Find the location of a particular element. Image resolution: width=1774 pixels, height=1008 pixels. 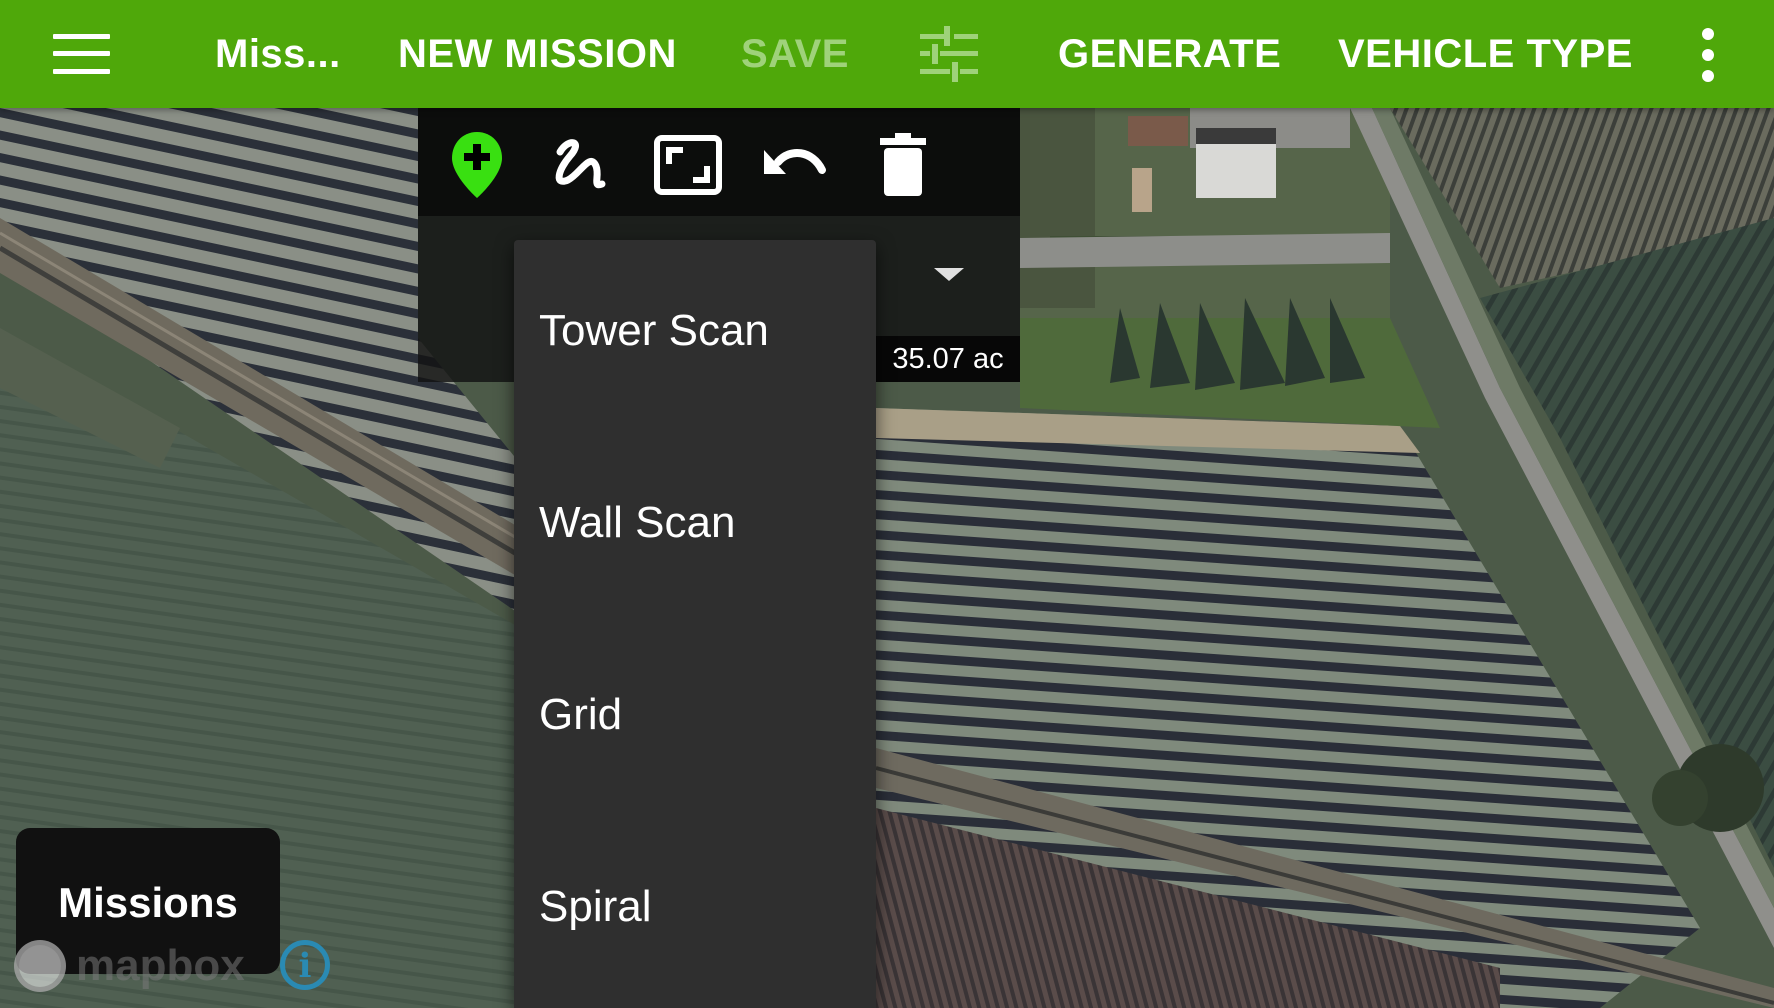

undo-icon is located at coordinates (795, 165).